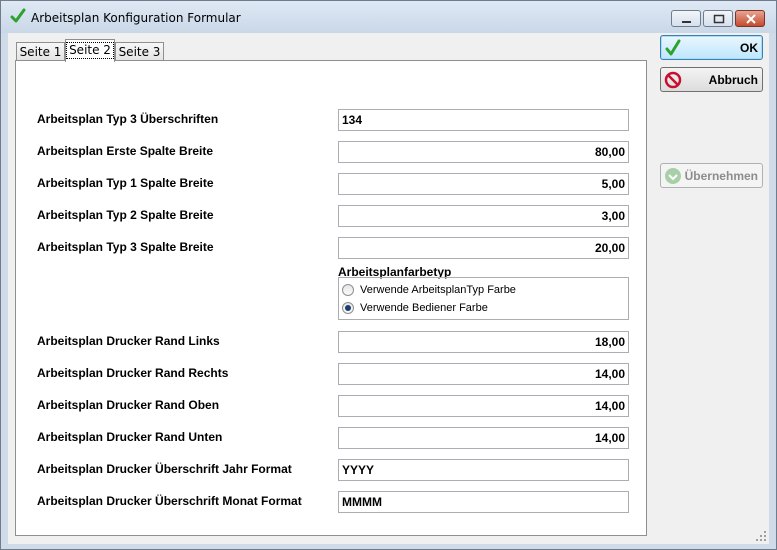 The width and height of the screenshot is (777, 550). What do you see at coordinates (125, 151) in the screenshot?
I see `field-label: Arbeitsplan Erste Spalte Breite` at bounding box center [125, 151].